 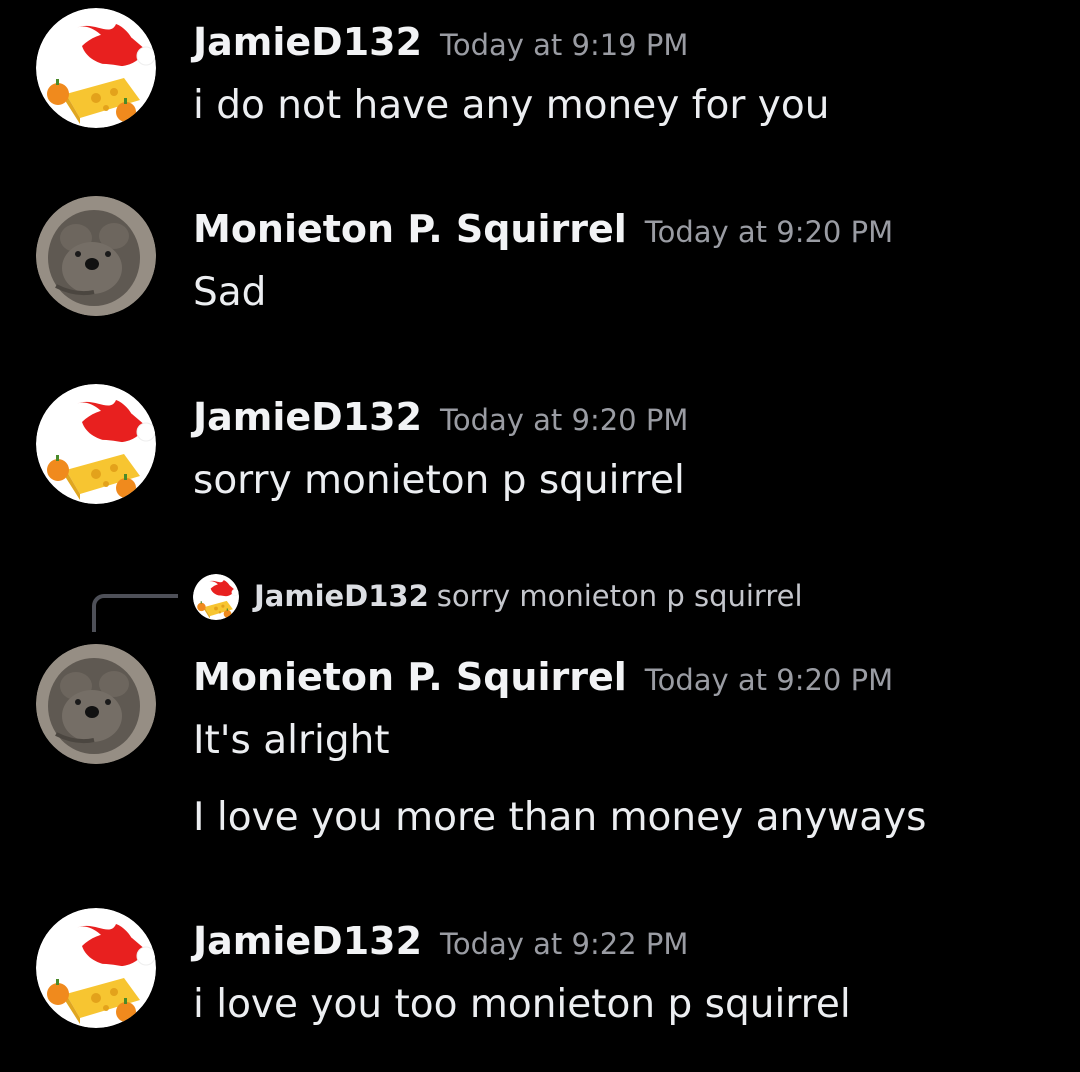 I want to click on message-text: i love you too monieton p squirrel, so click(x=522, y=1004).